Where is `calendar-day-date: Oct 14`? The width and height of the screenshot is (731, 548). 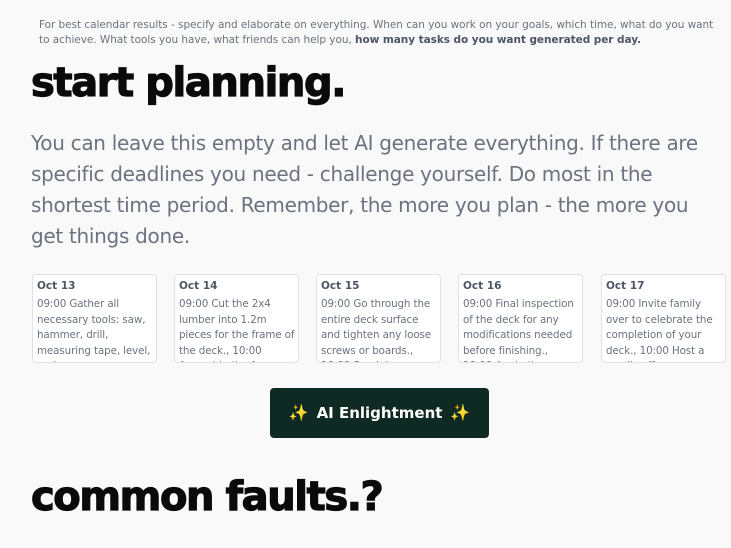
calendar-day-date: Oct 14 is located at coordinates (198, 286).